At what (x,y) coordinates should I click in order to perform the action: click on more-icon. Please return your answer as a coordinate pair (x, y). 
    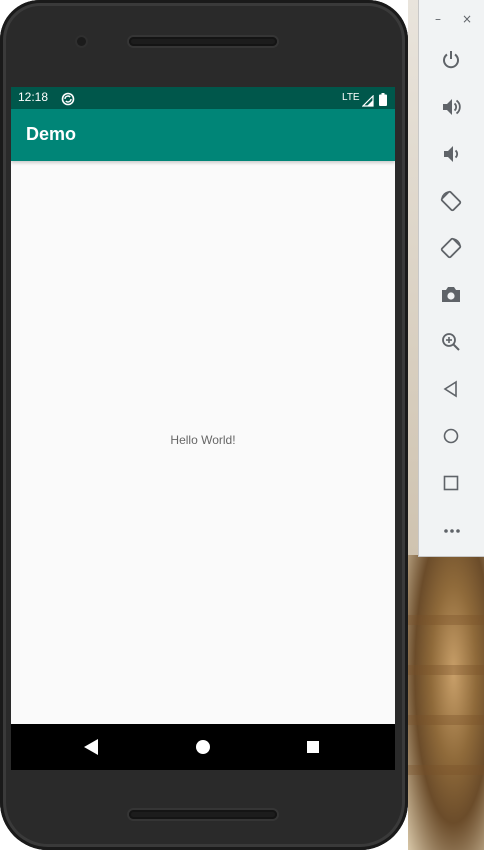
    Looking at the image, I should click on (452, 530).